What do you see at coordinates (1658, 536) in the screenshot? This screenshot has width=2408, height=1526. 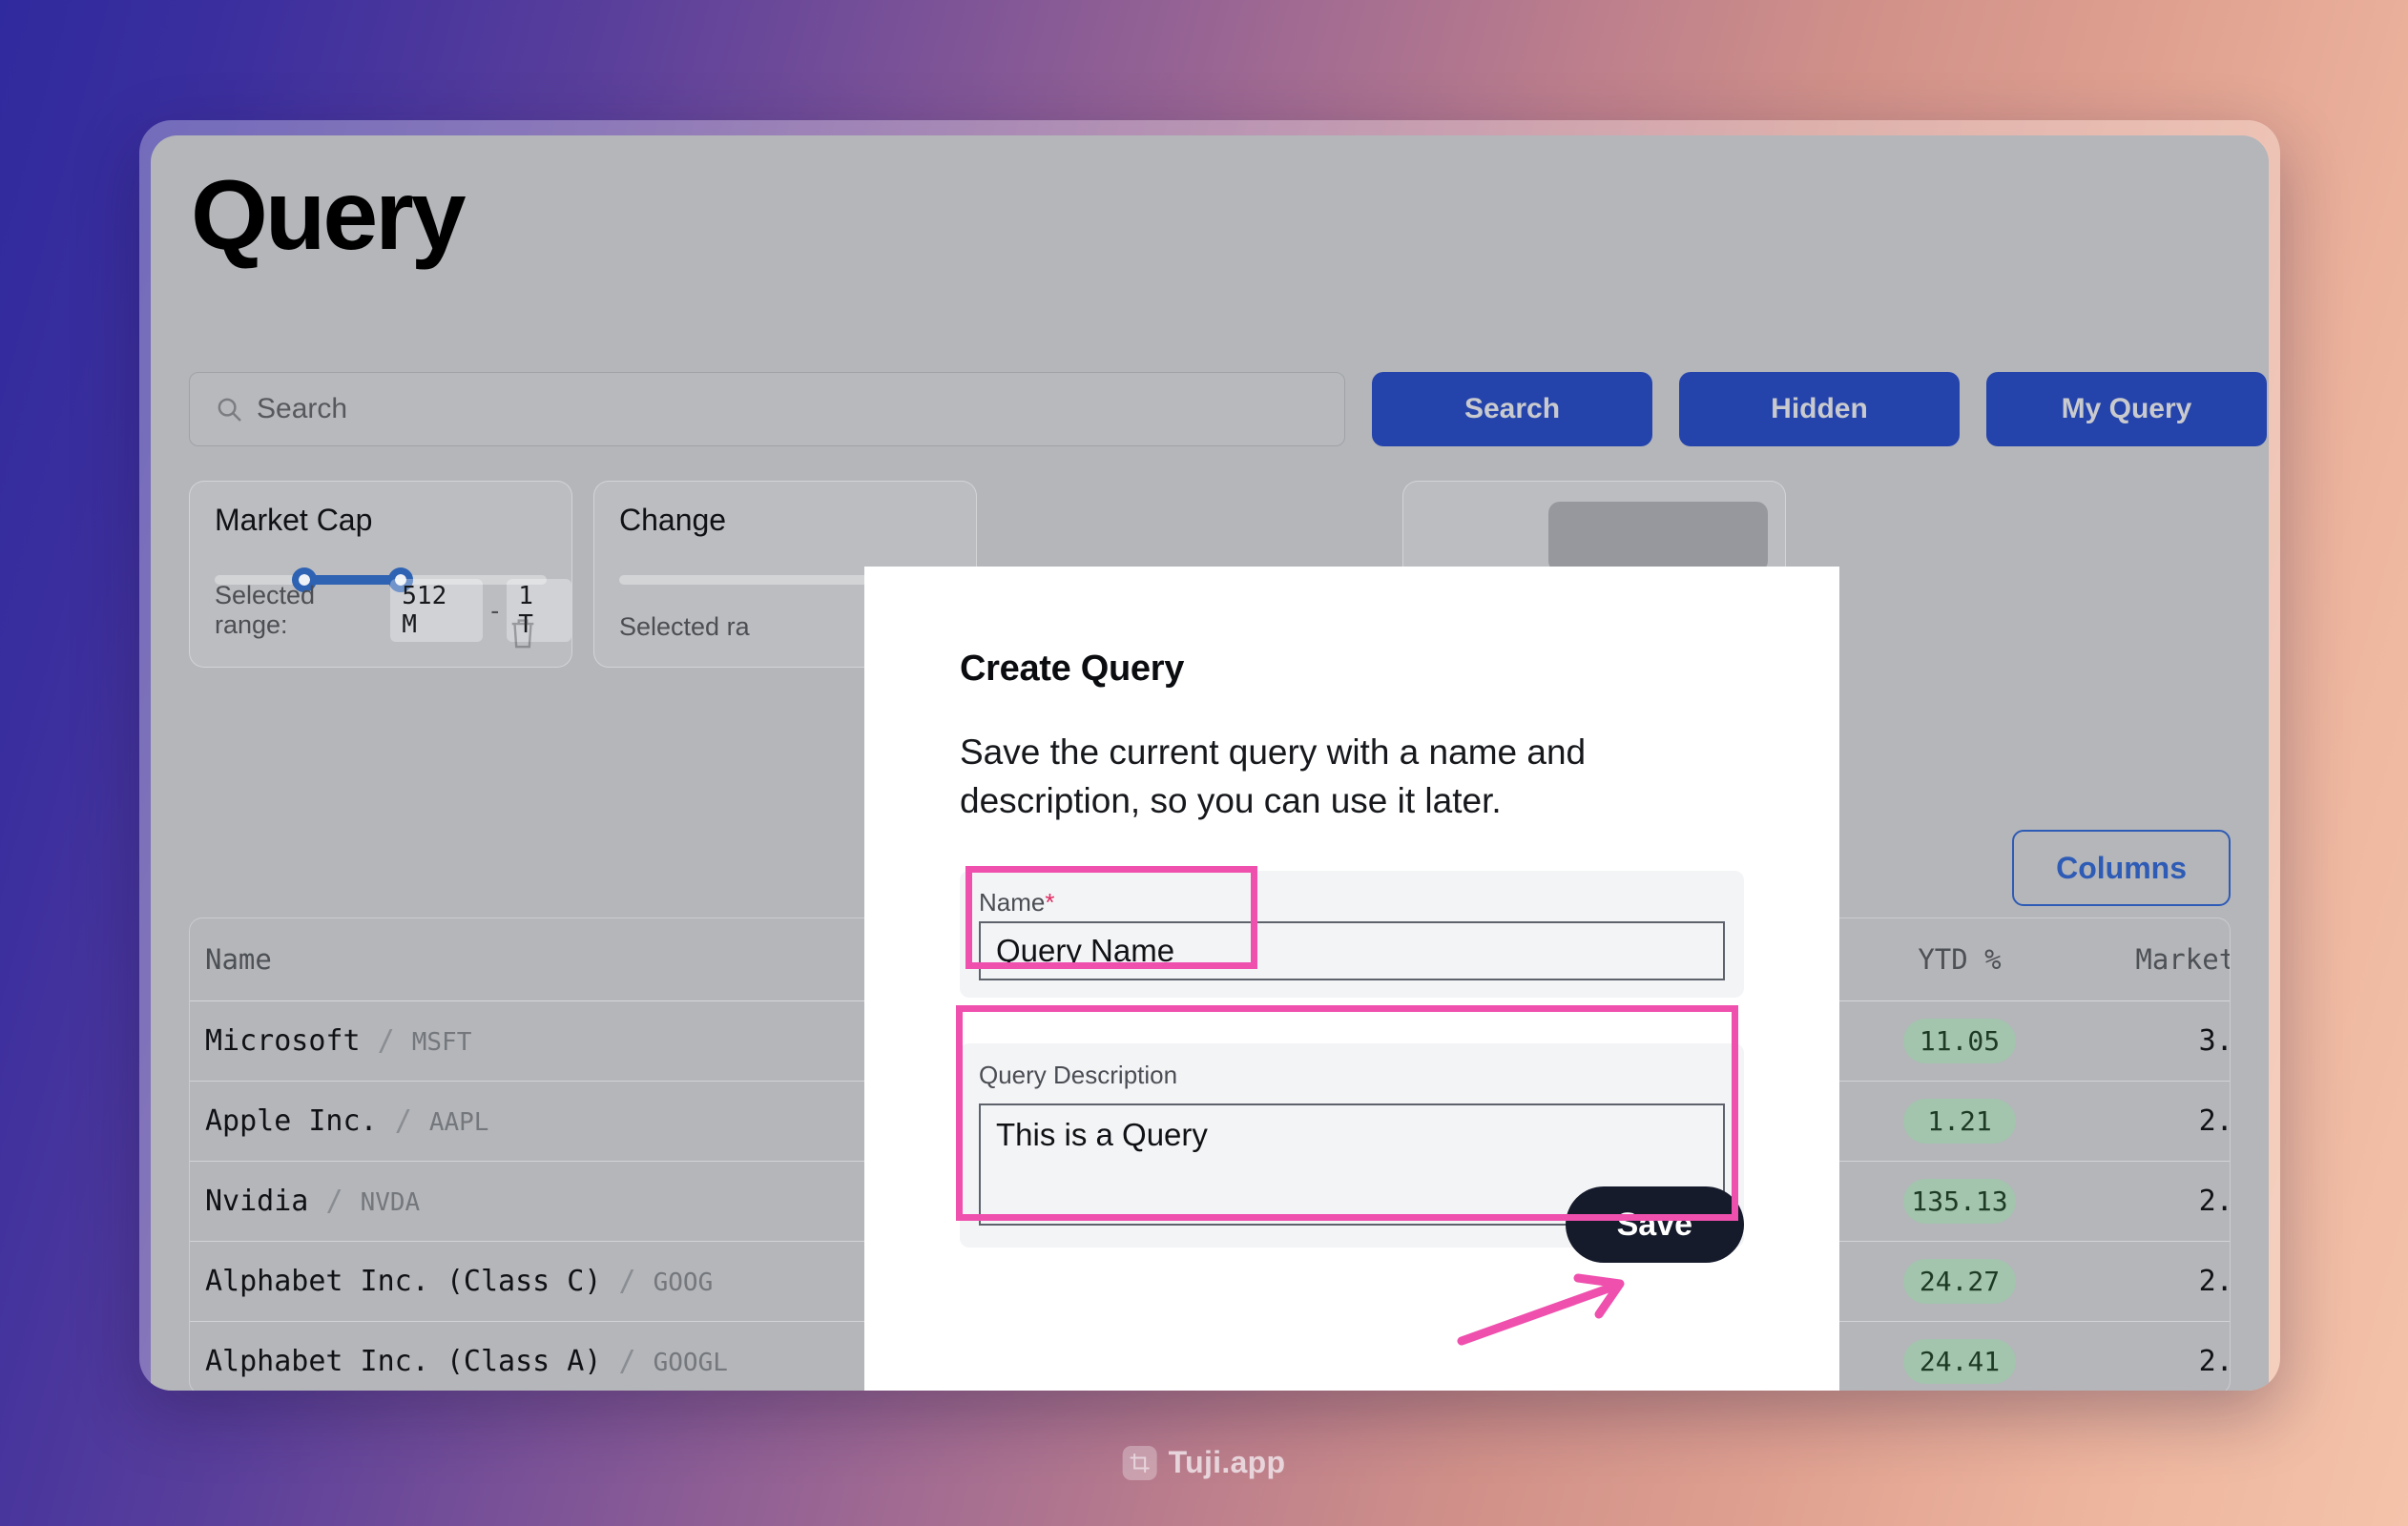 I see `card-top-button` at bounding box center [1658, 536].